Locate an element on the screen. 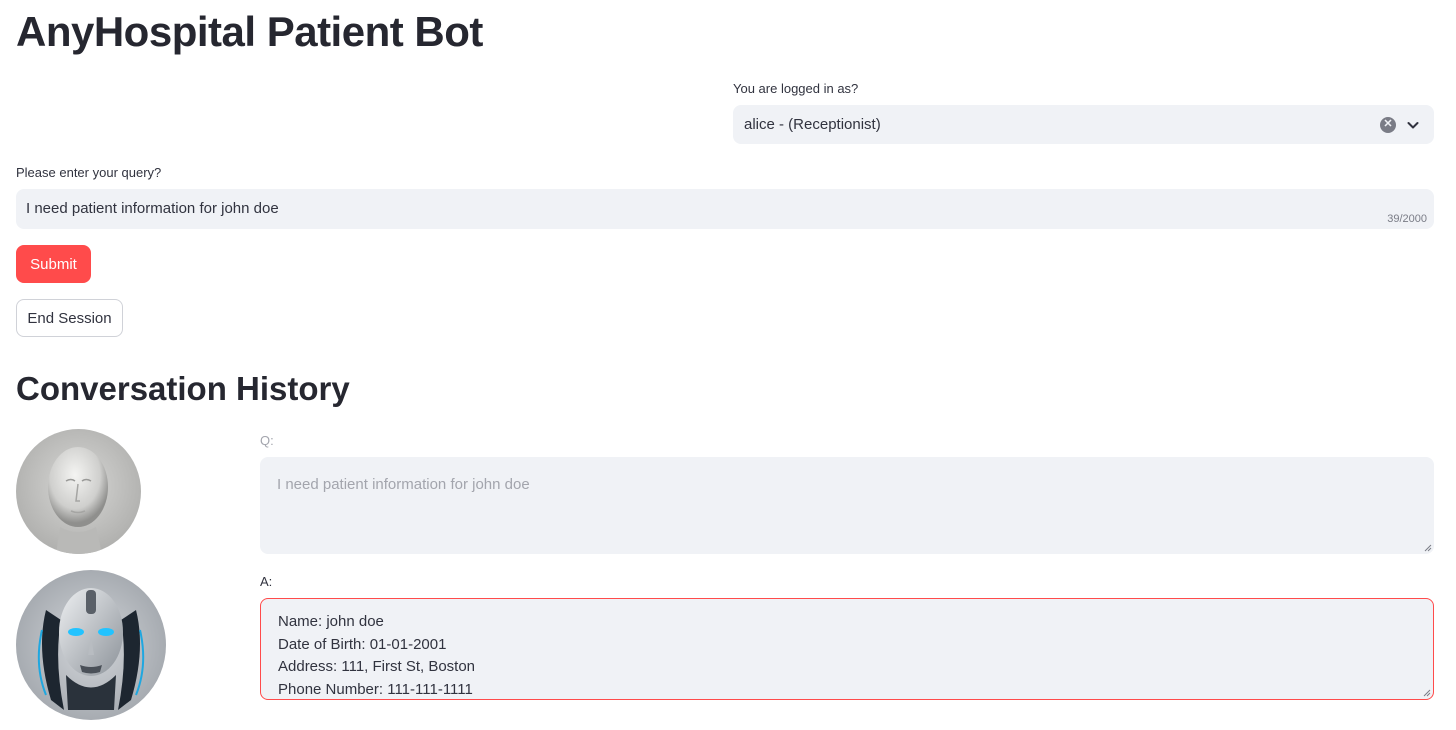 This screenshot has width=1456, height=730. query-input-label: Please enter your query? is located at coordinates (89, 172).